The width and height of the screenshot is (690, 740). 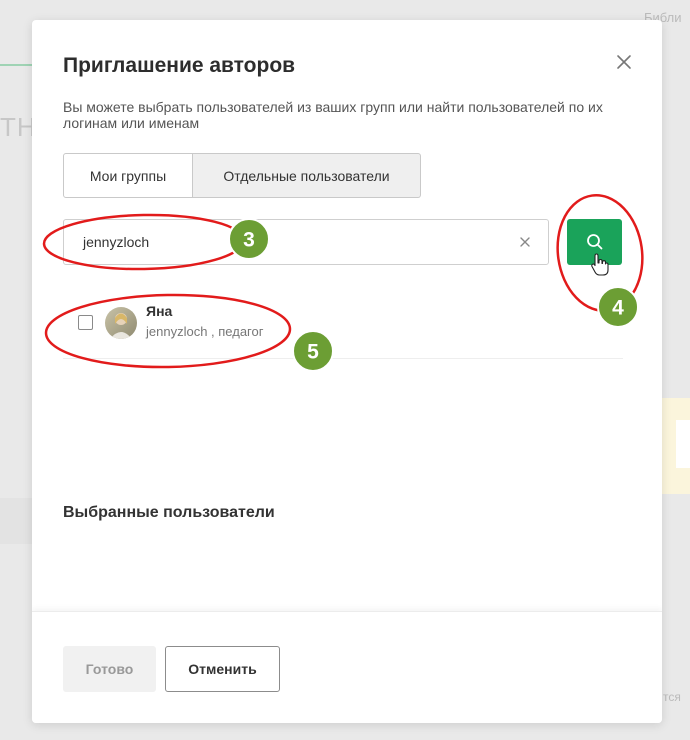 I want to click on search-input-value: jennyzloch, so click(x=116, y=242).